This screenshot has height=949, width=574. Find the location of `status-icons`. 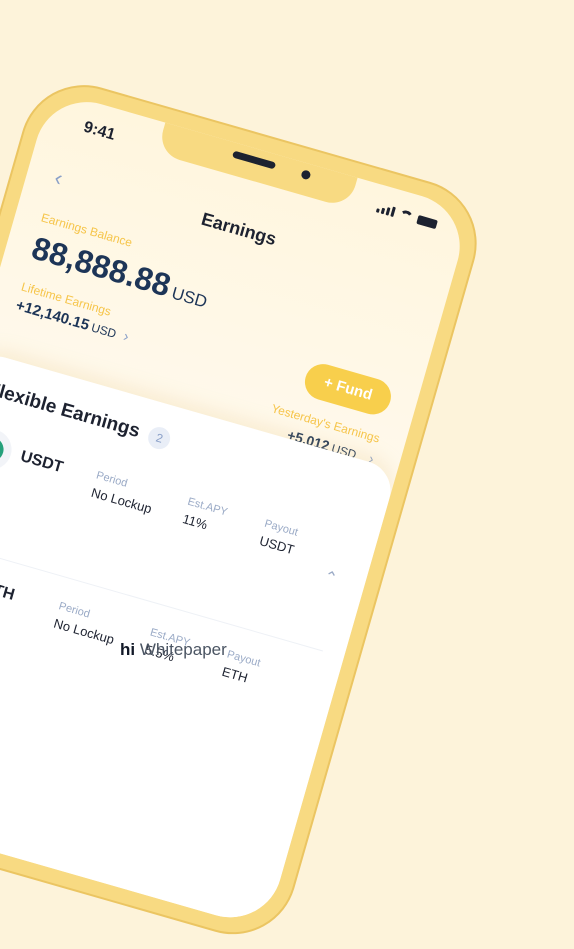

status-icons is located at coordinates (407, 215).